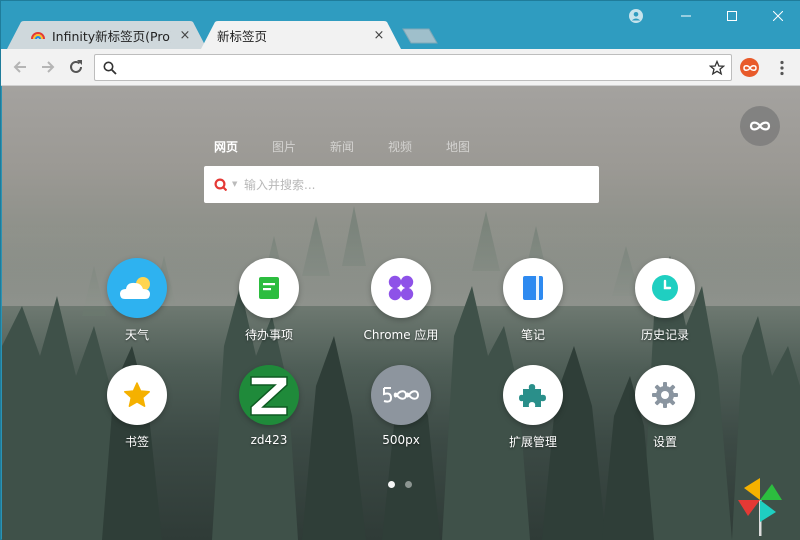 This screenshot has height=540, width=800. I want to click on apps-clover-icon, so click(401, 288).